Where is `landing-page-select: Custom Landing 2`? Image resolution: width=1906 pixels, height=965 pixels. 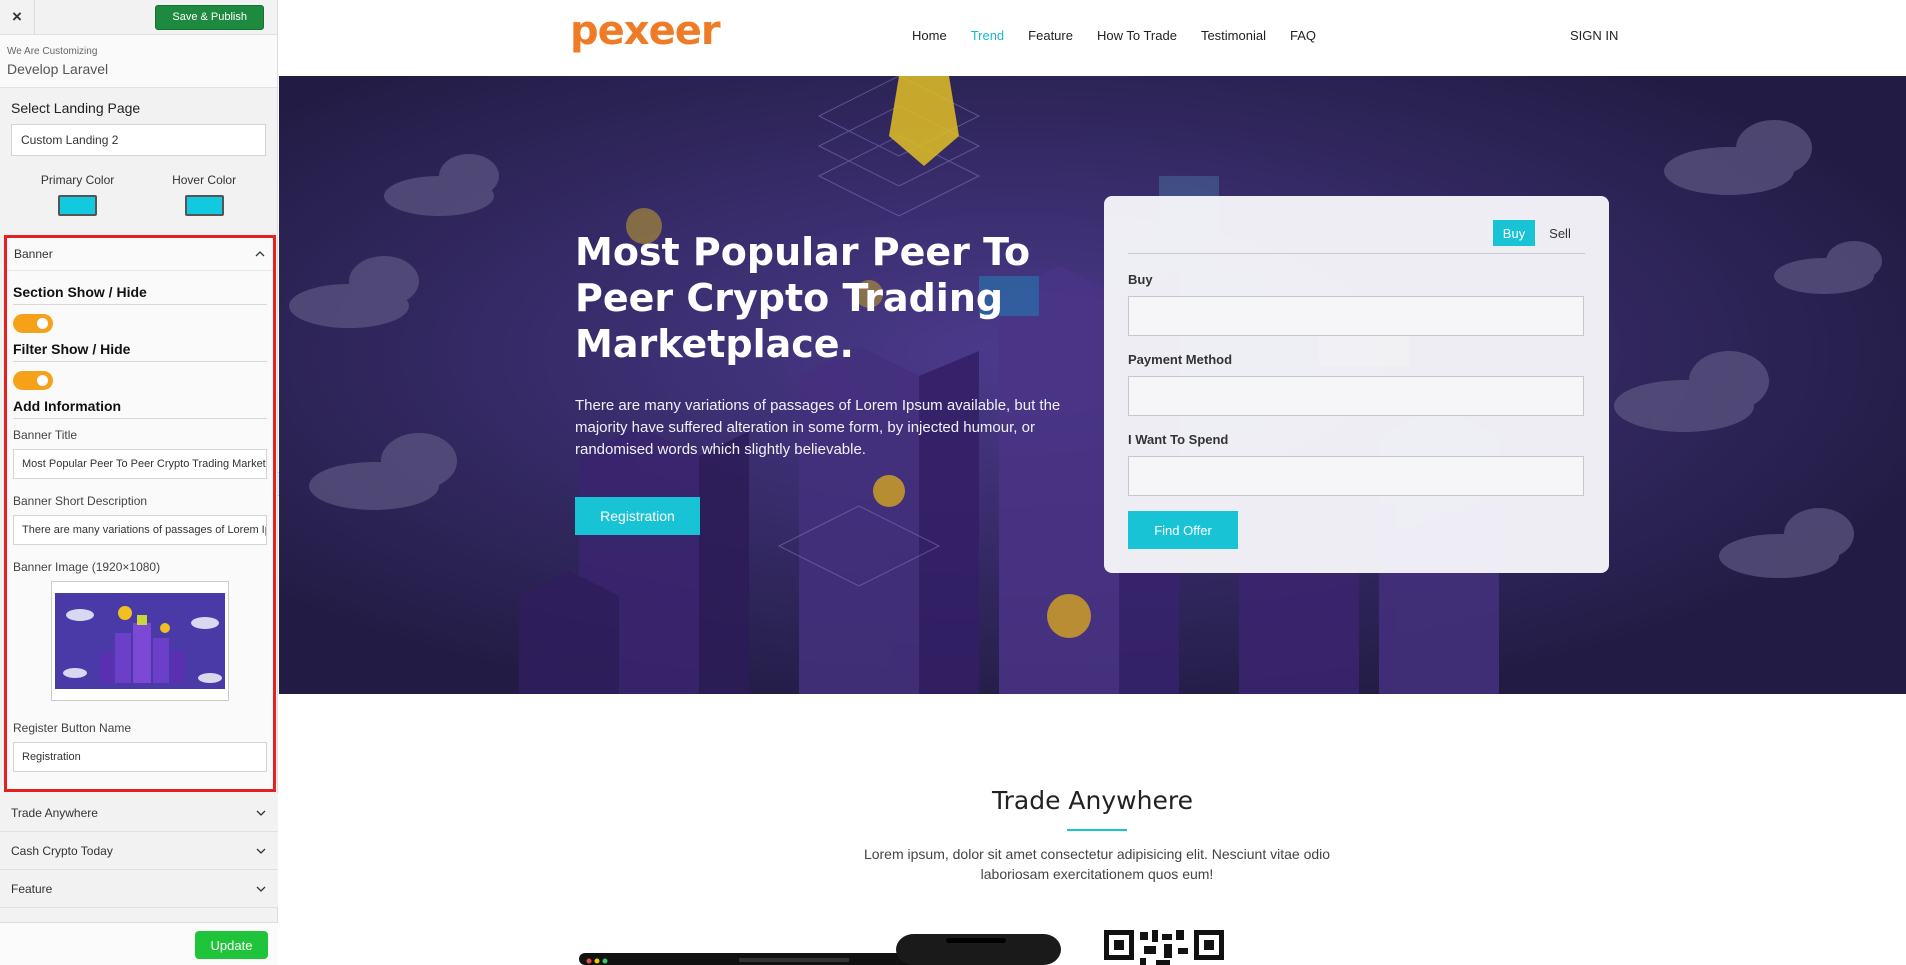 landing-page-select: Custom Landing 2 is located at coordinates (138, 140).